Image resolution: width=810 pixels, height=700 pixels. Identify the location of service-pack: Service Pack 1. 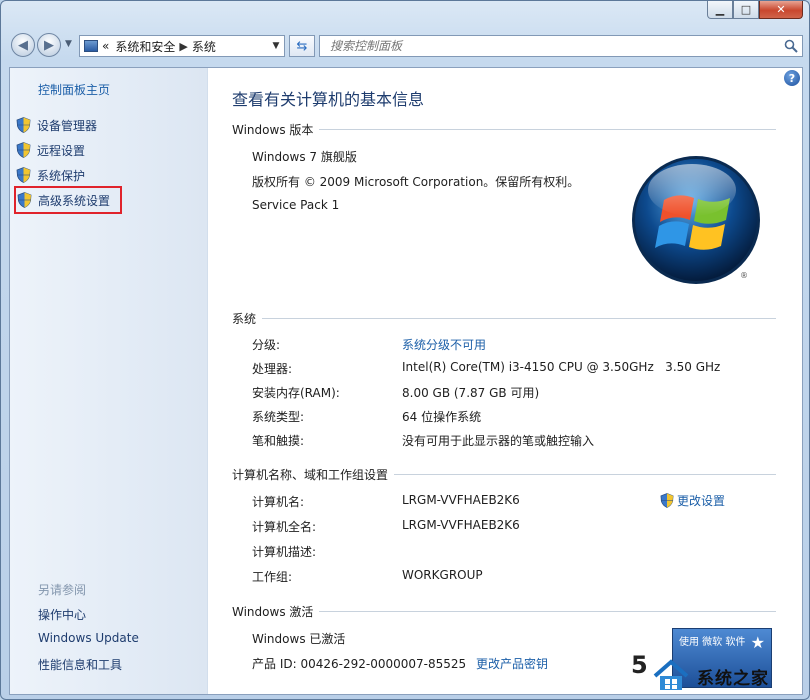
(296, 205).